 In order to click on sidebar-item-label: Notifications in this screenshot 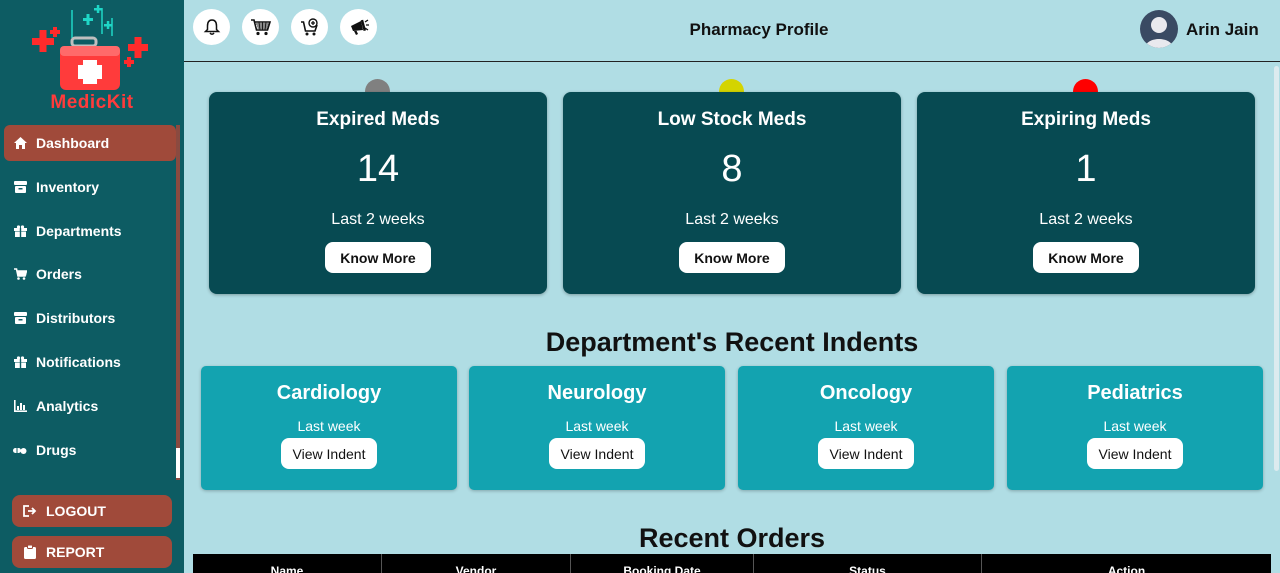, I will do `click(78, 361)`.